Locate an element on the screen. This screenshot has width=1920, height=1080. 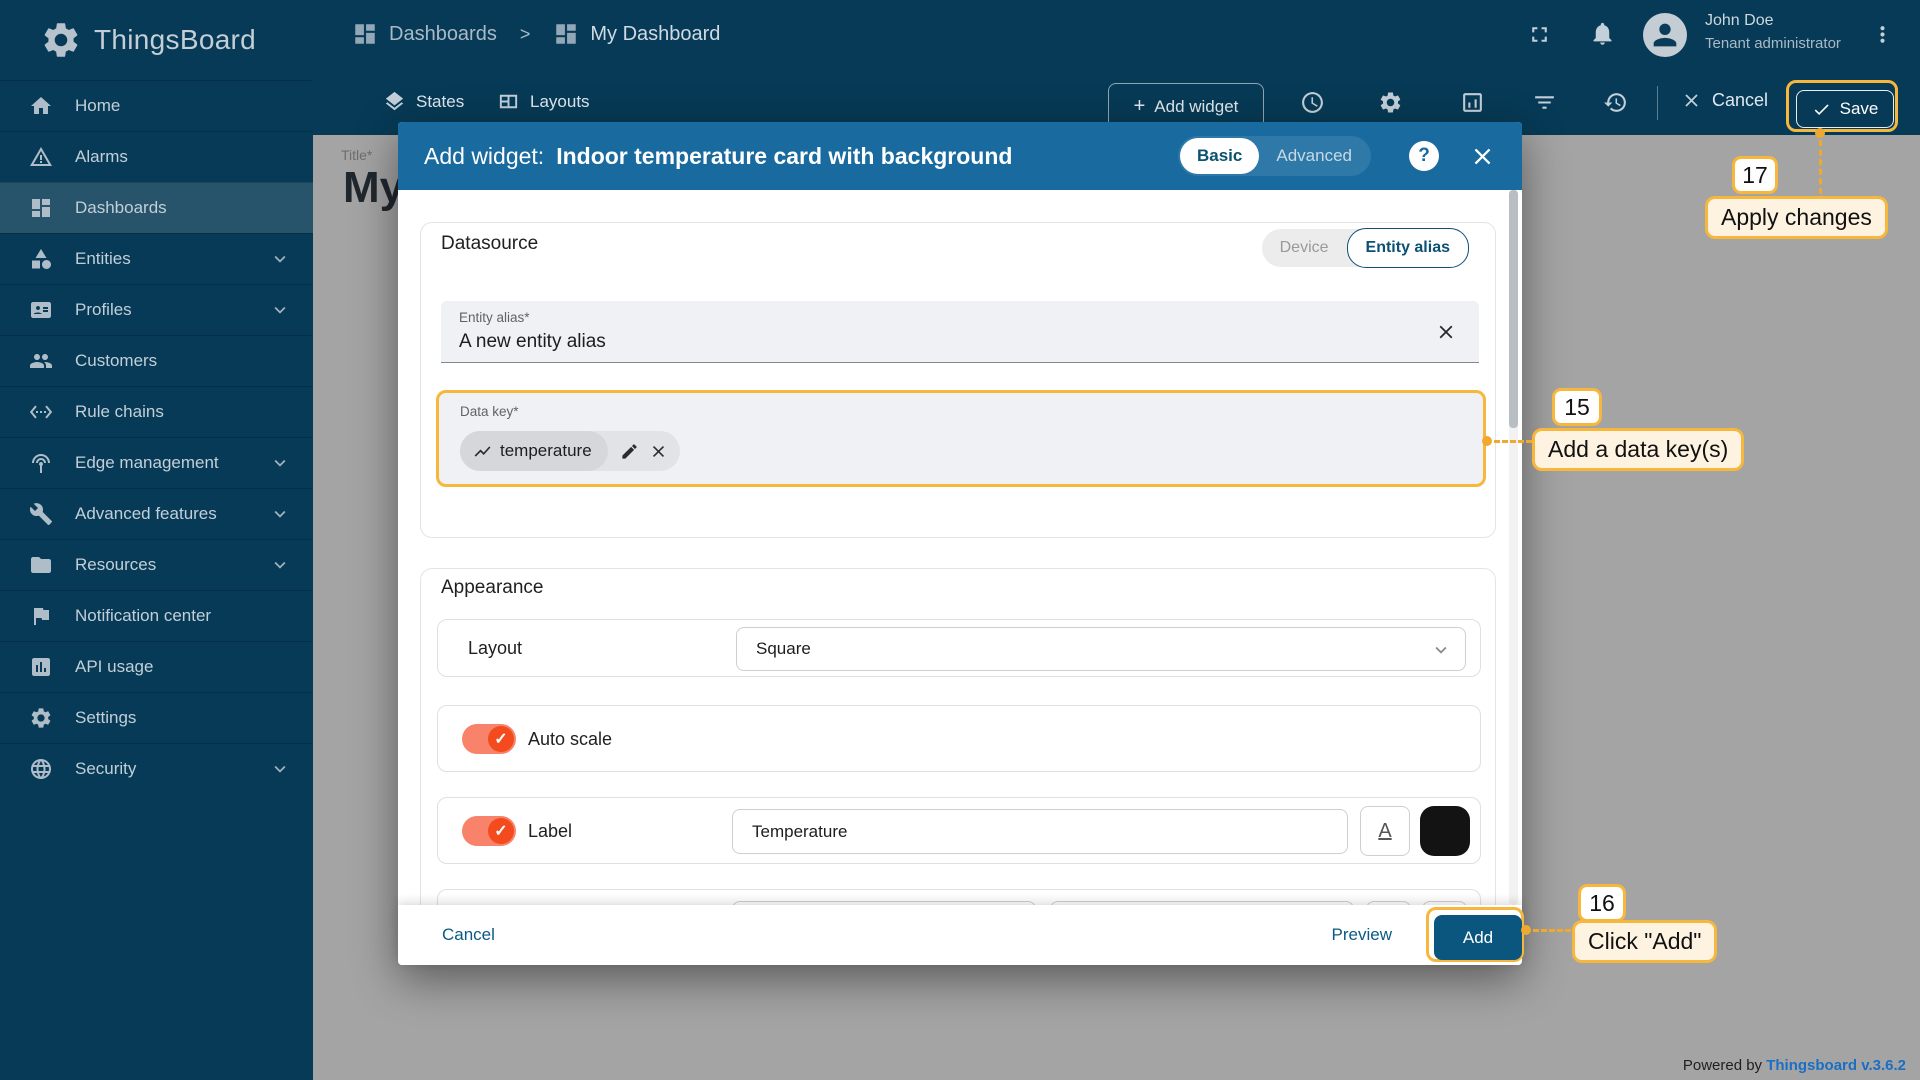
label-color-swatch is located at coordinates (1445, 831).